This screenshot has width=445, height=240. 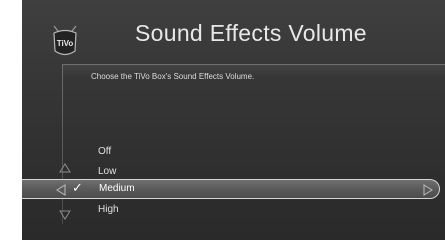 I want to click on option-high: High, so click(x=108, y=209).